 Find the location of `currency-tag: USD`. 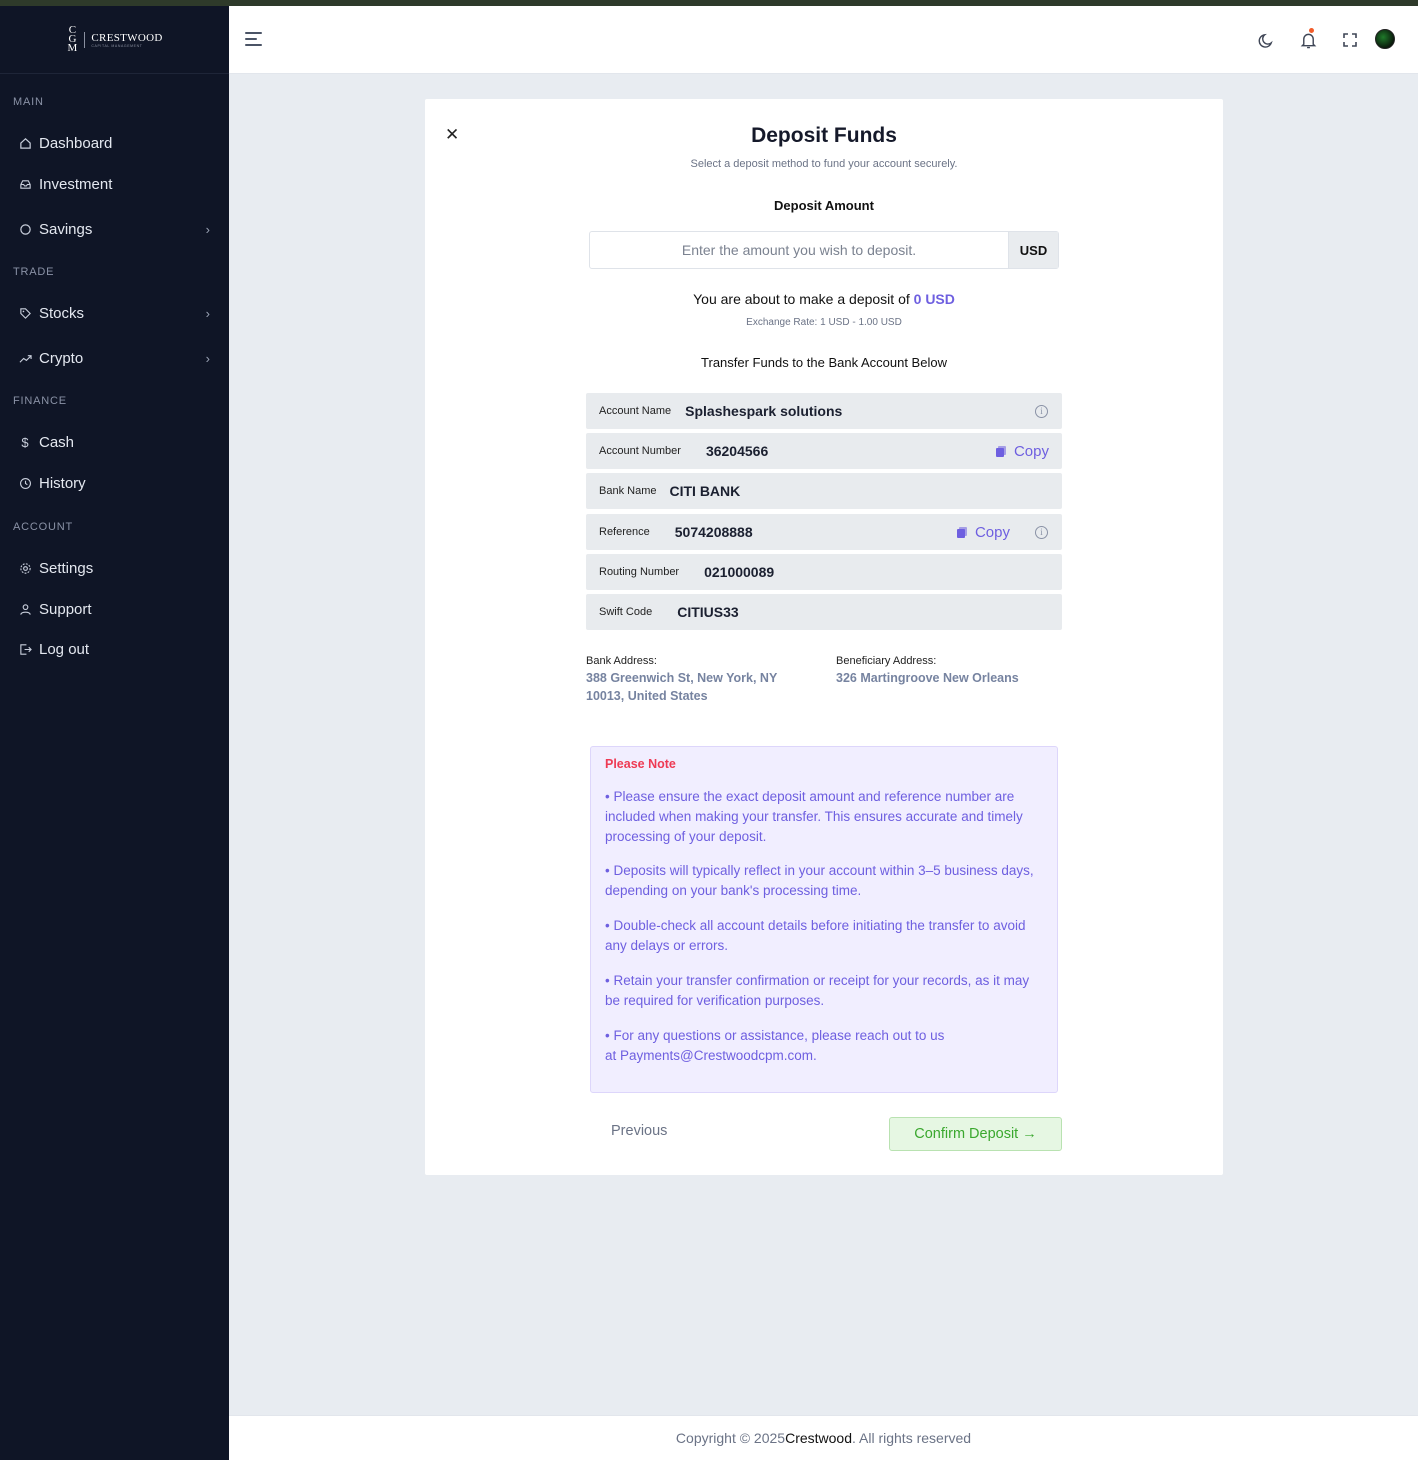

currency-tag: USD is located at coordinates (1033, 250).